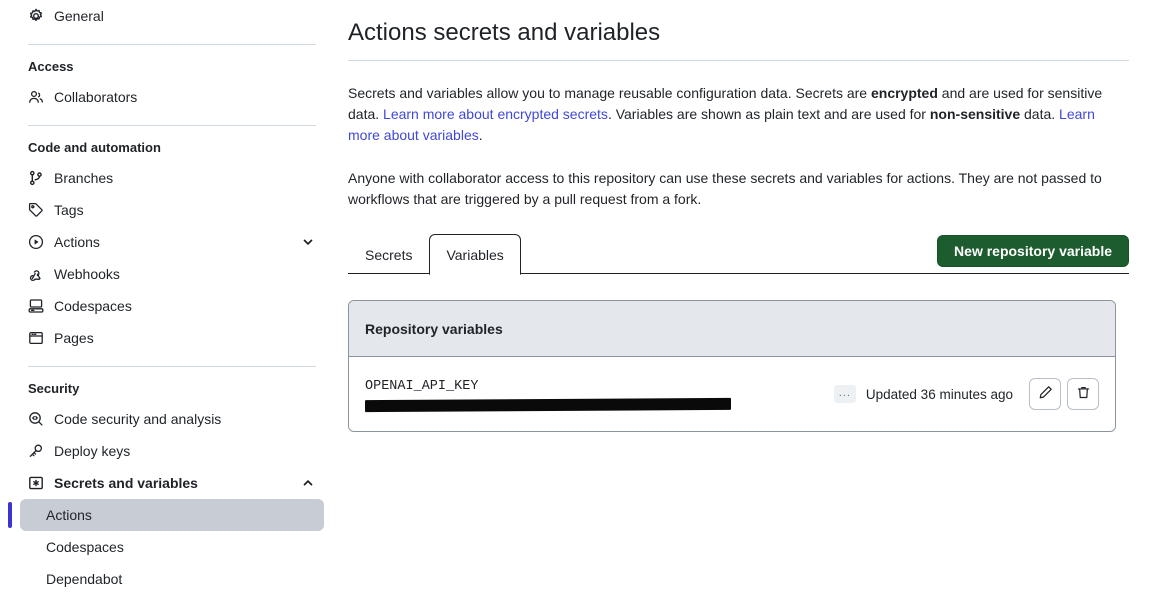  Describe the element at coordinates (36, 210) in the screenshot. I see `tag-icon` at that location.